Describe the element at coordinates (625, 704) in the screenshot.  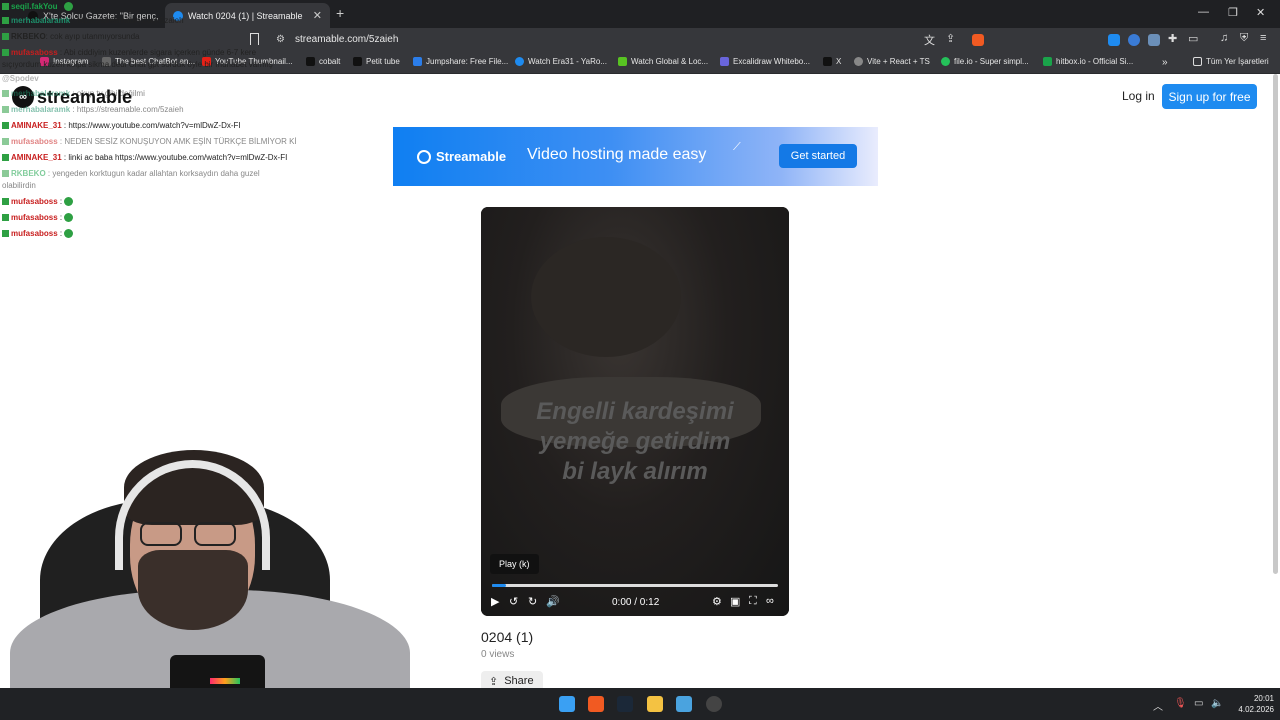
I see `steam-icon` at that location.